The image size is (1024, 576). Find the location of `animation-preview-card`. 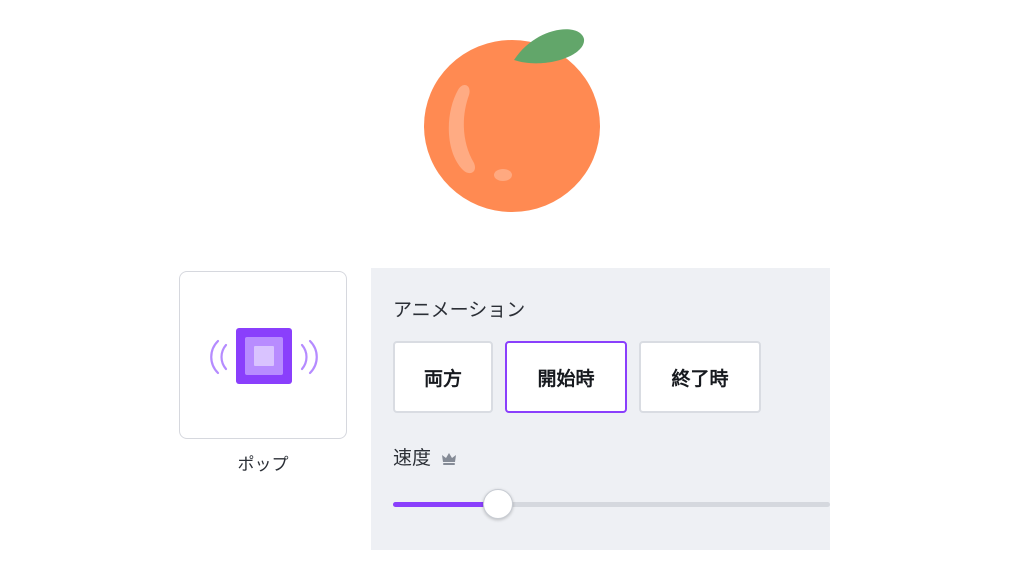

animation-preview-card is located at coordinates (263, 355).